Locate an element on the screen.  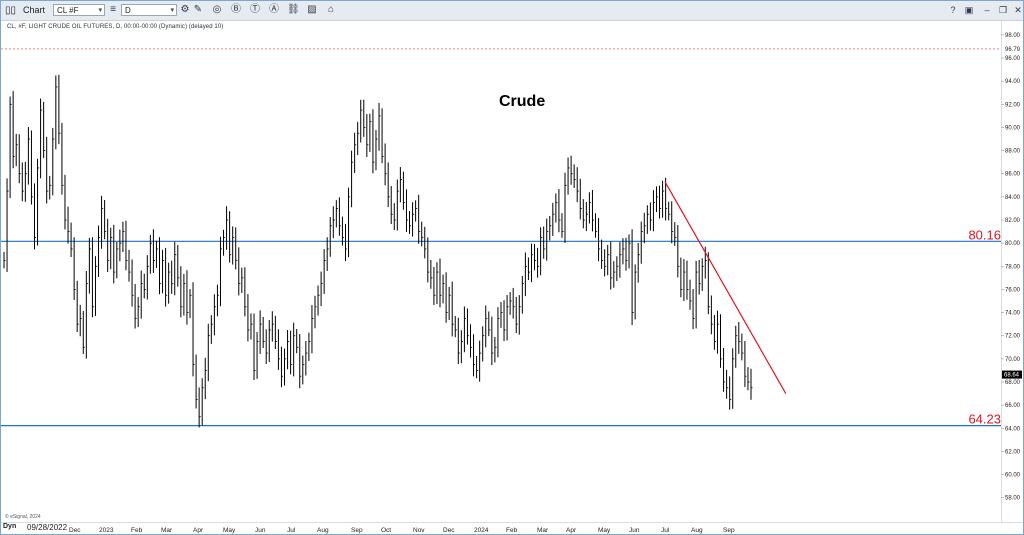
dynamic-mode-button: Dyn is located at coordinates (9, 526).